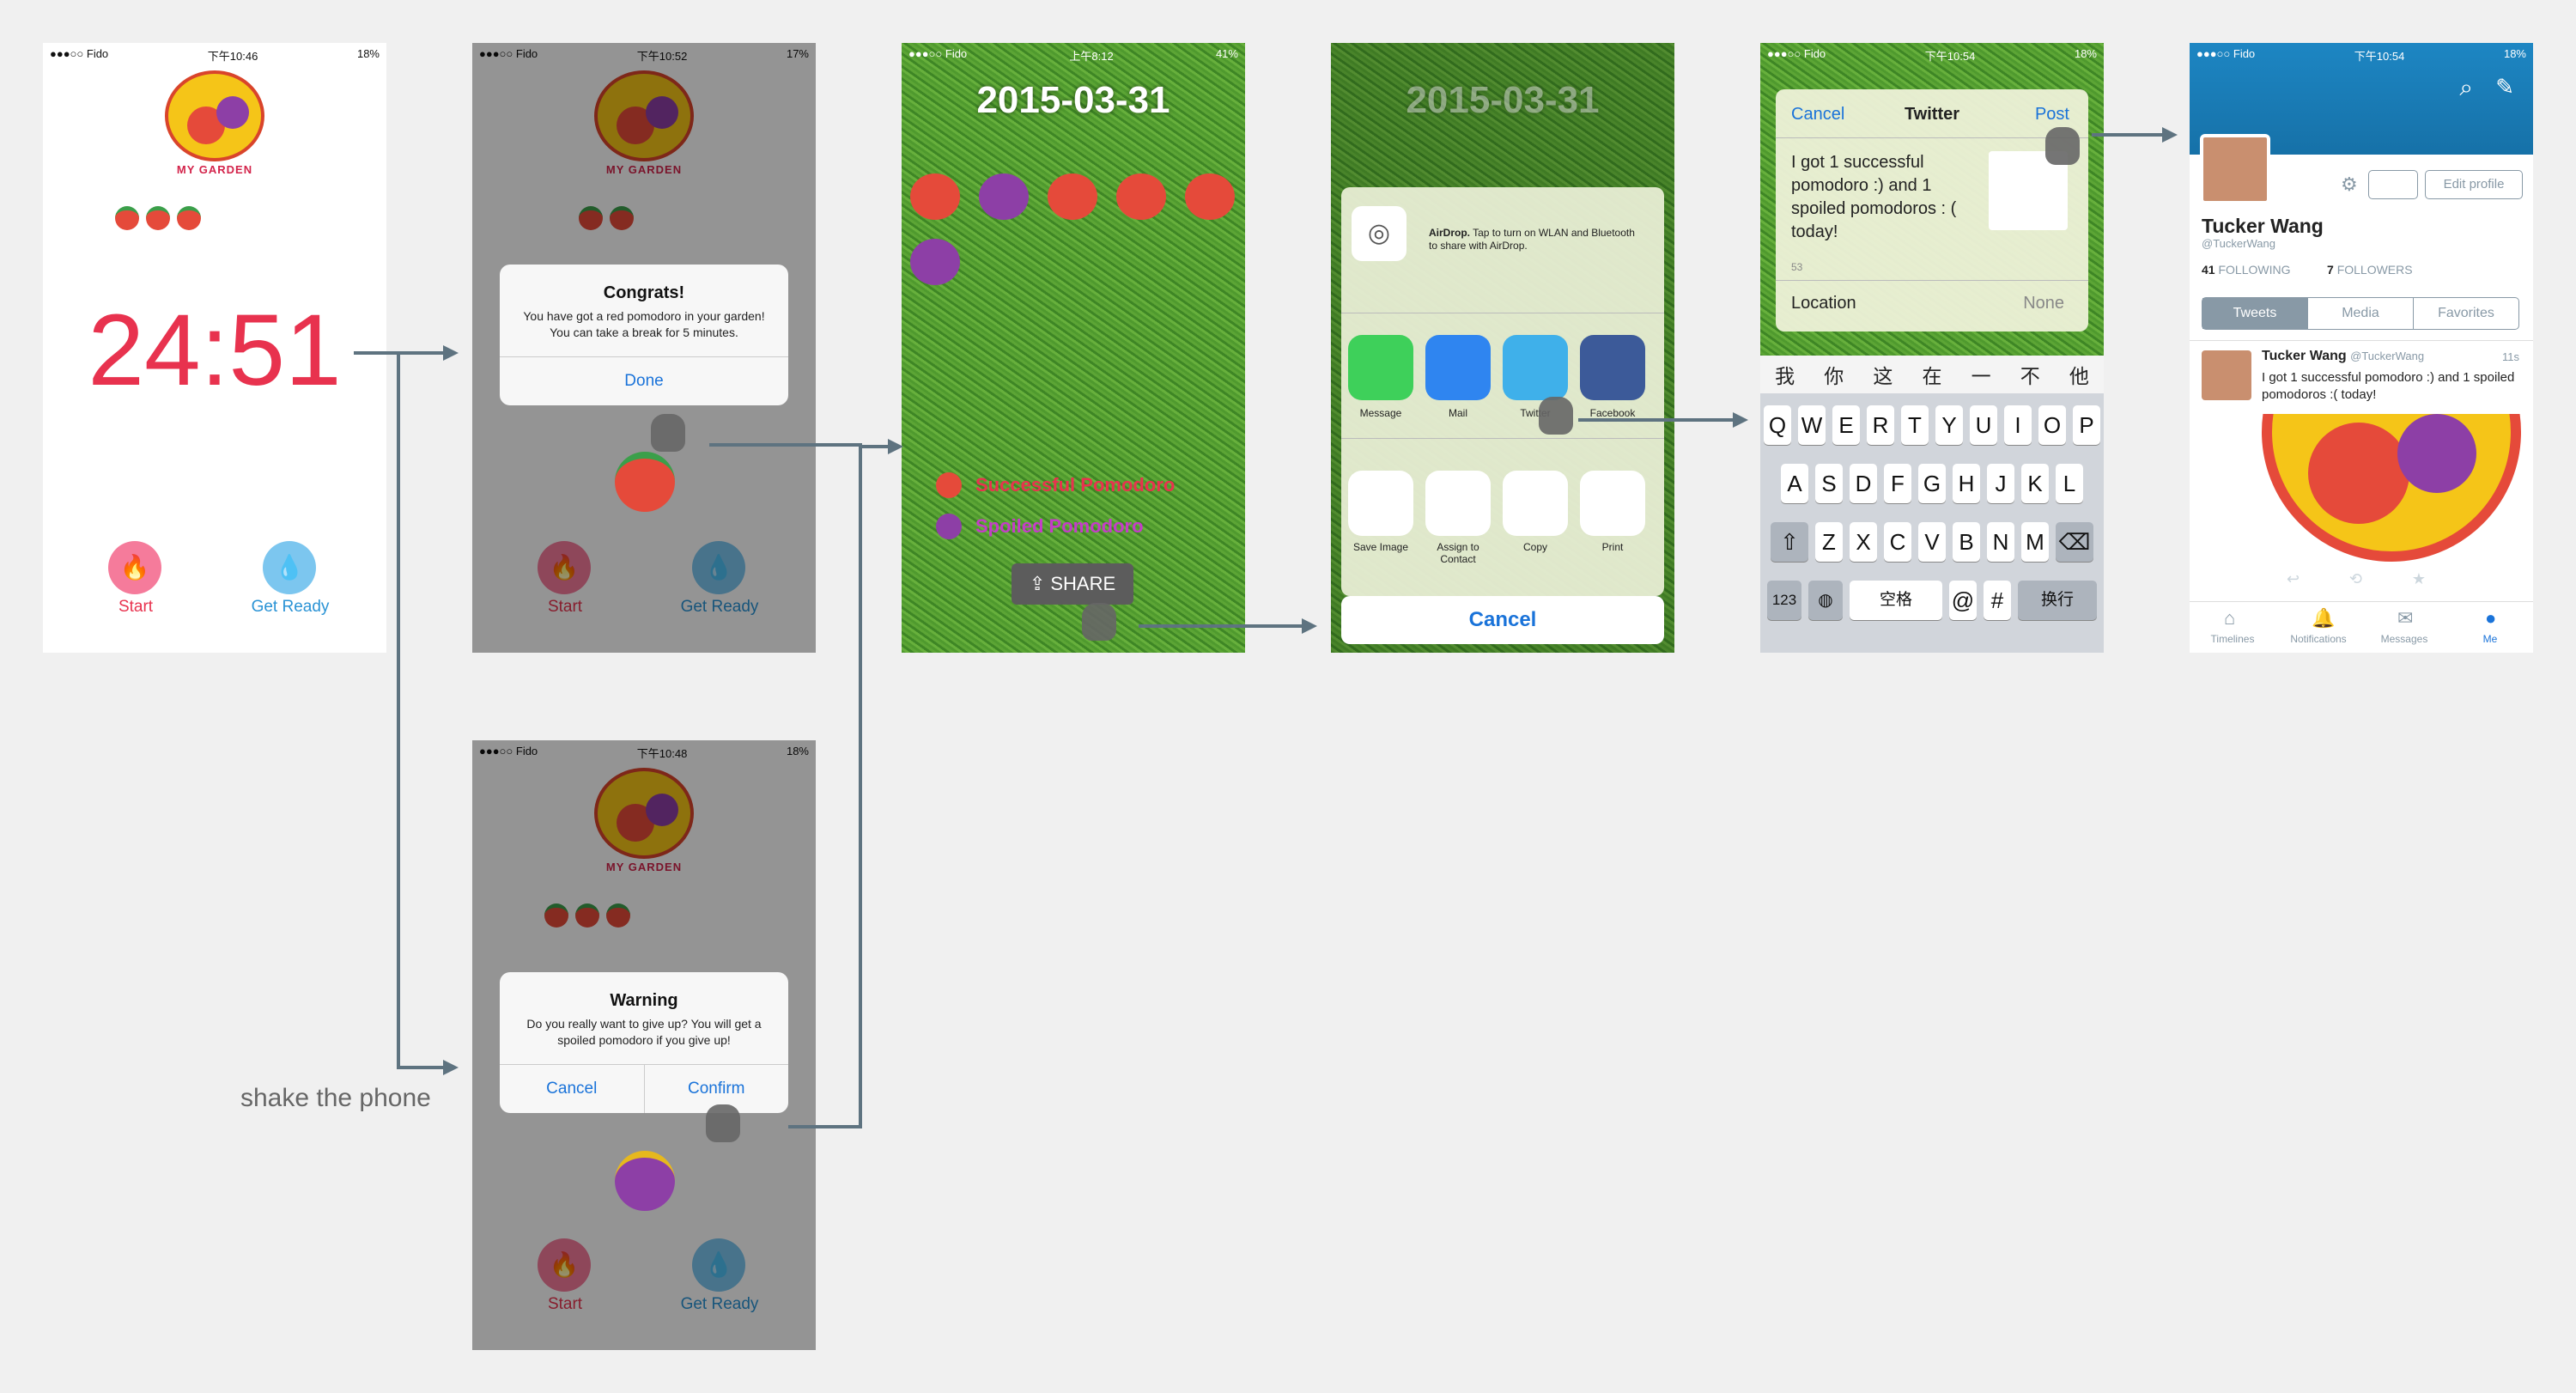  Describe the element at coordinates (1535, 503) in the screenshot. I see `copy-icon` at that location.